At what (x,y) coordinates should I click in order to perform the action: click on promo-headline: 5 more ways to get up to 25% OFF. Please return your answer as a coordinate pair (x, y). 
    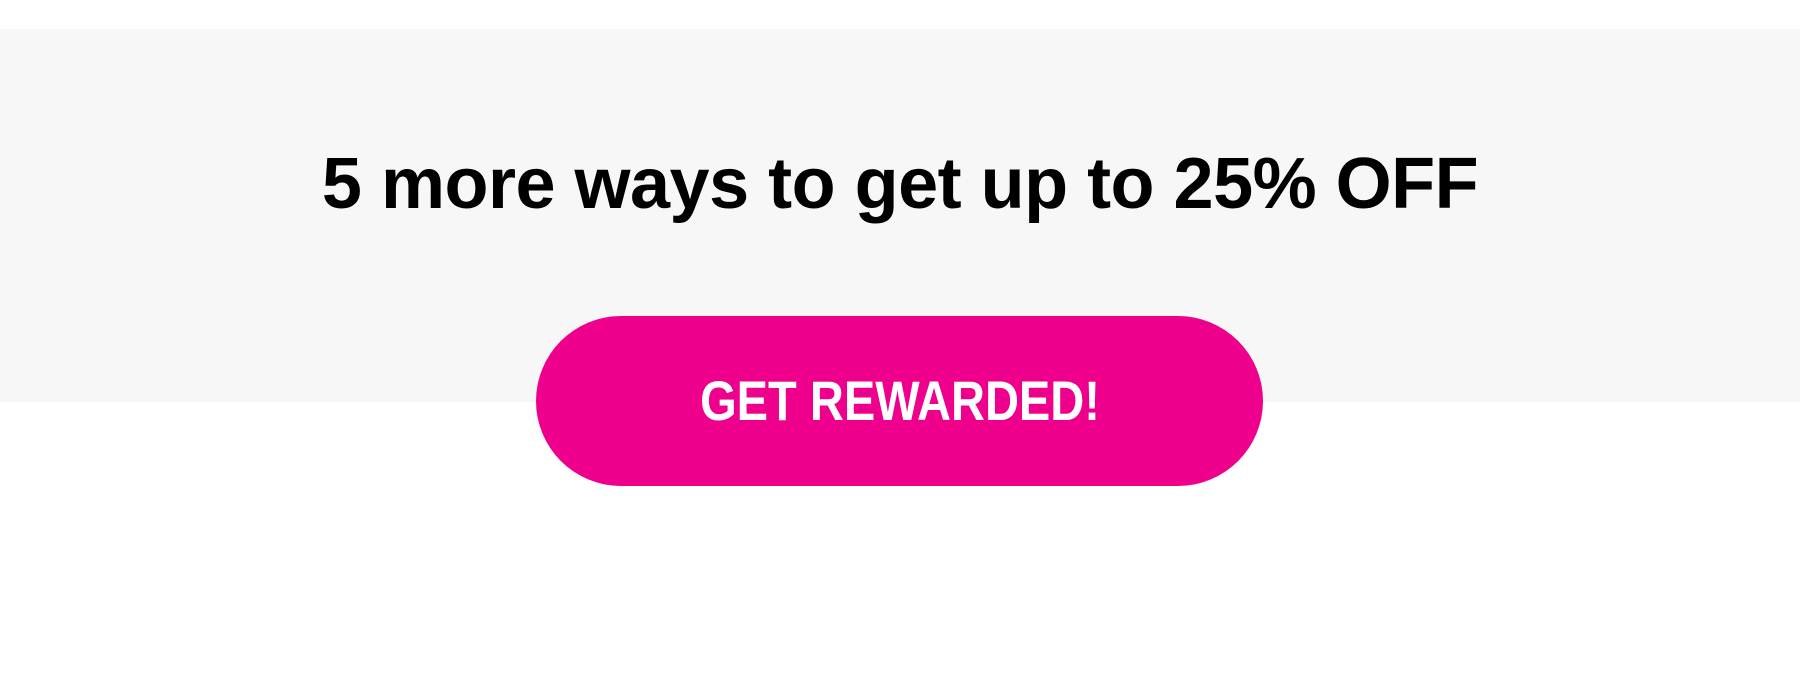
    Looking at the image, I should click on (900, 184).